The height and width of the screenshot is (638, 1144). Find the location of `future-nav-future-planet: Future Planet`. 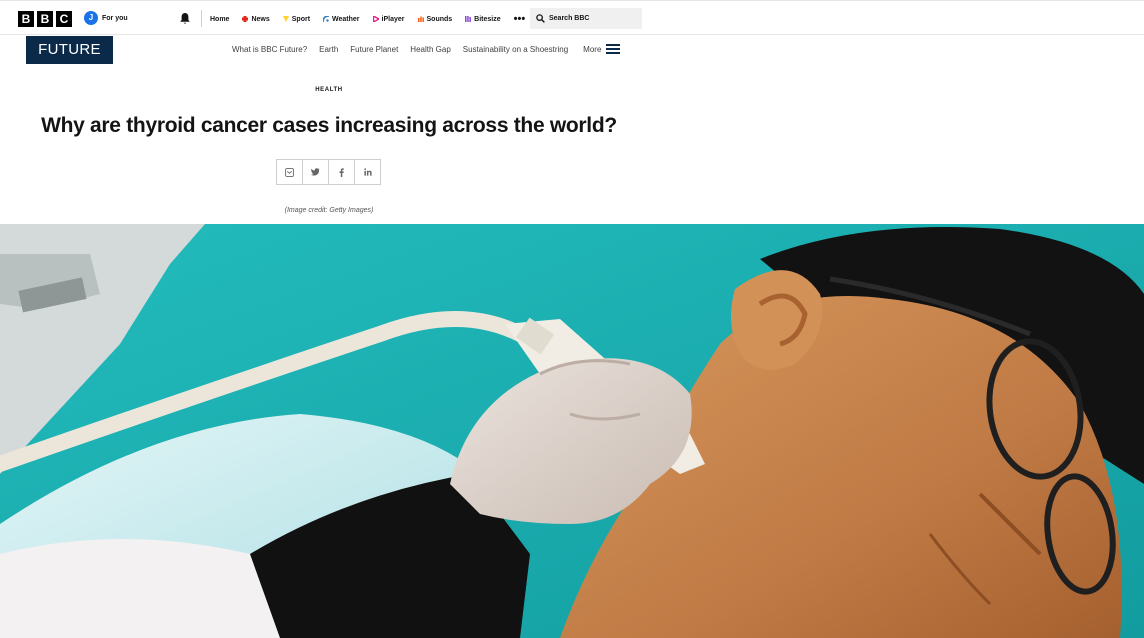

future-nav-future-planet: Future Planet is located at coordinates (374, 49).